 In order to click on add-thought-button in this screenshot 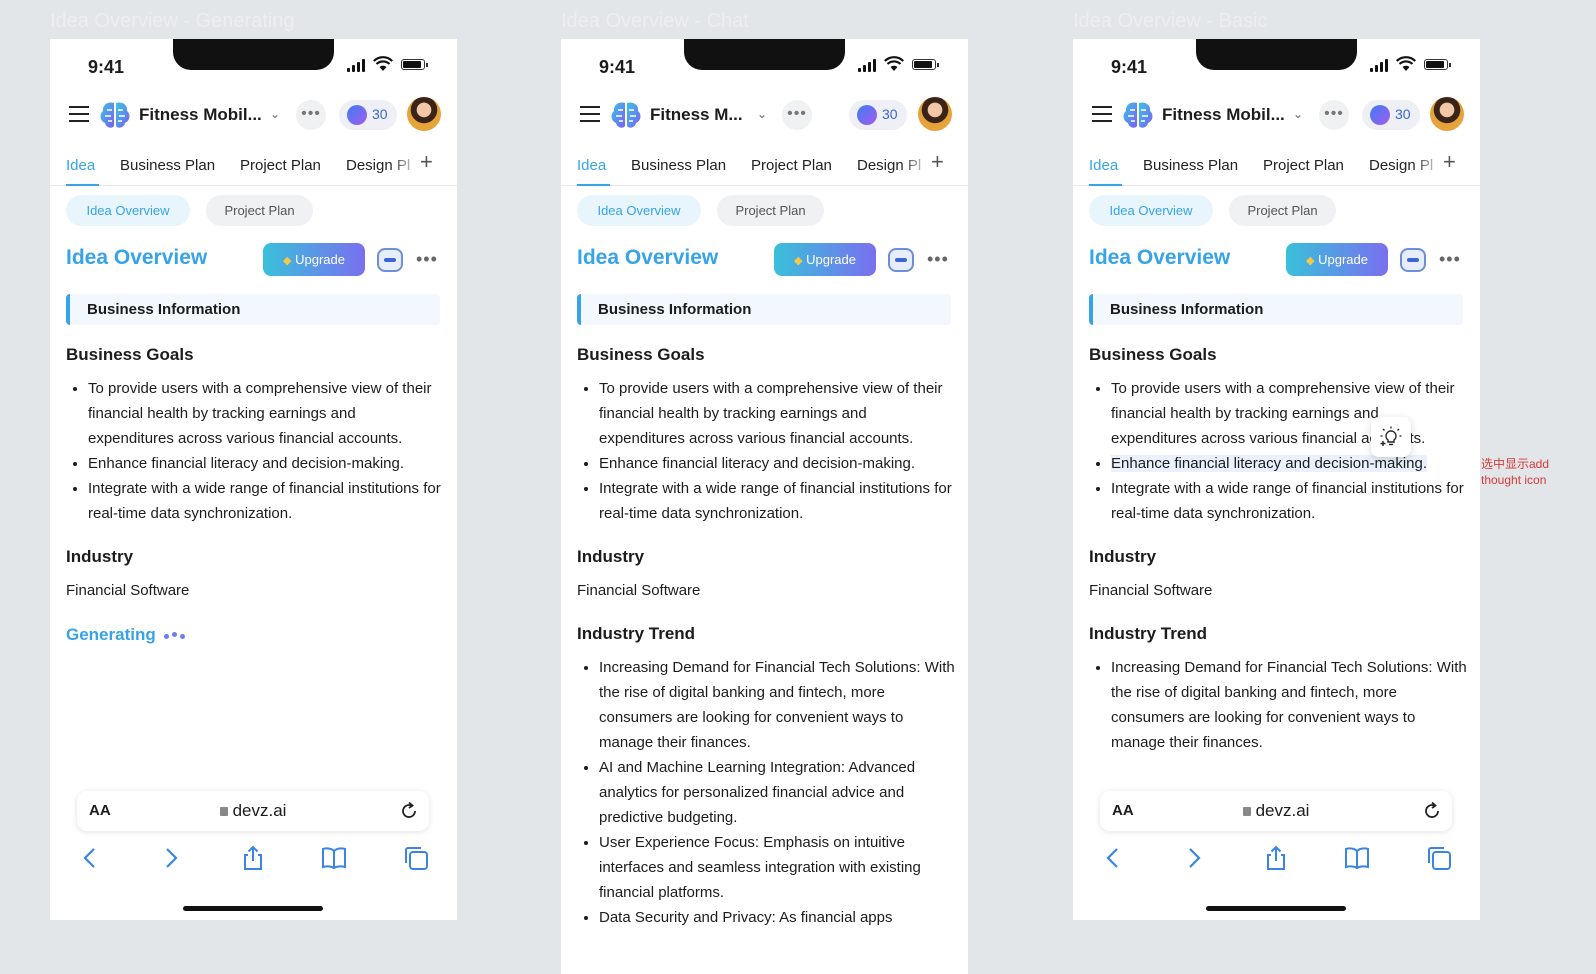, I will do `click(1391, 437)`.